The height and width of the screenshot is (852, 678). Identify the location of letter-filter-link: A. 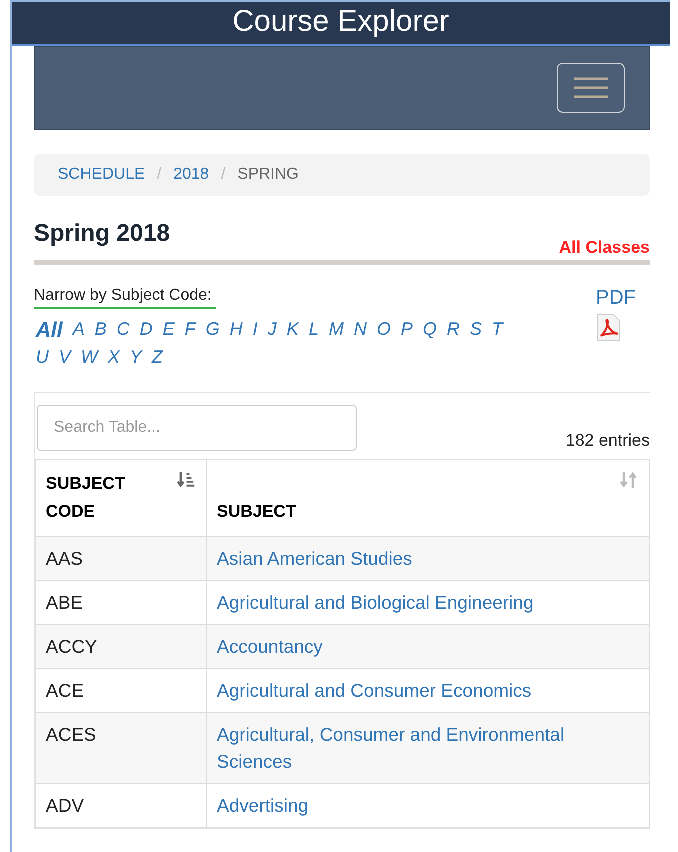
(78, 331).